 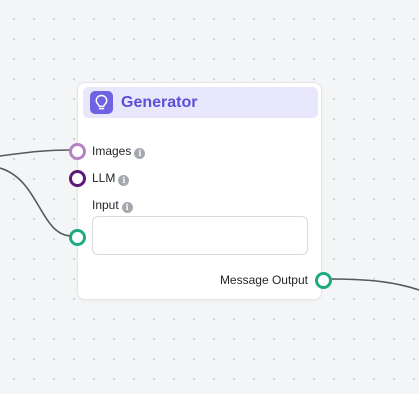 What do you see at coordinates (373, 284) in the screenshot?
I see `edge-message-output` at bounding box center [373, 284].